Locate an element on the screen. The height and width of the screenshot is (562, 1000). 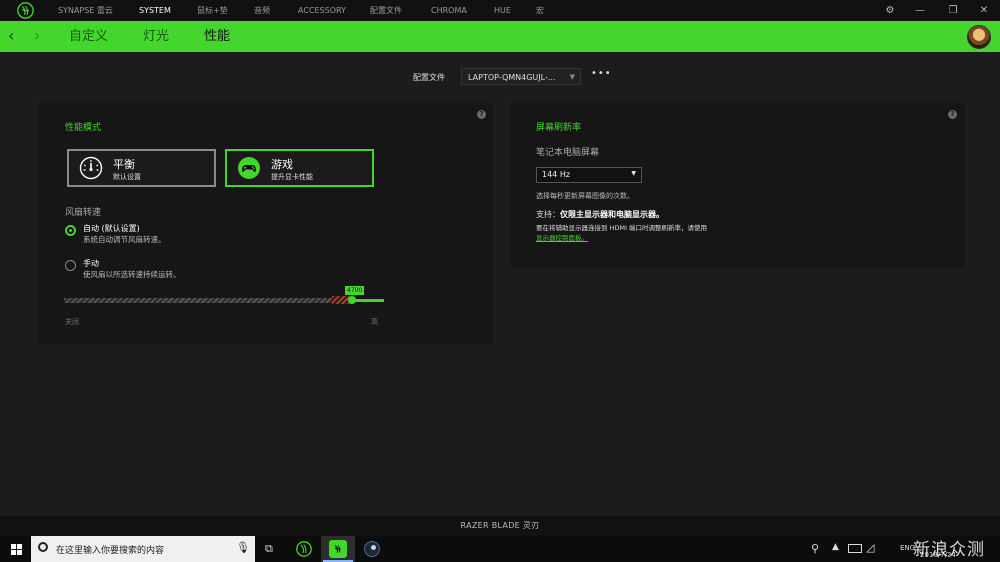
refresh-rate-note: 要在将辅助显示器连接到 HDMI 端口时调整刷新率，请使用 is located at coordinates (622, 228).